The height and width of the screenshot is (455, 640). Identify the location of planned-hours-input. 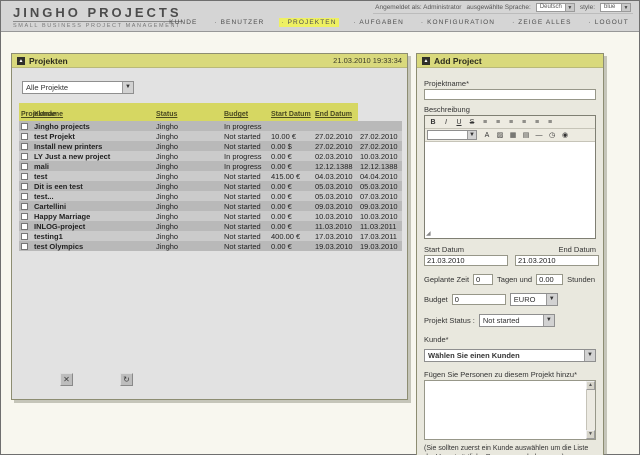
(550, 279).